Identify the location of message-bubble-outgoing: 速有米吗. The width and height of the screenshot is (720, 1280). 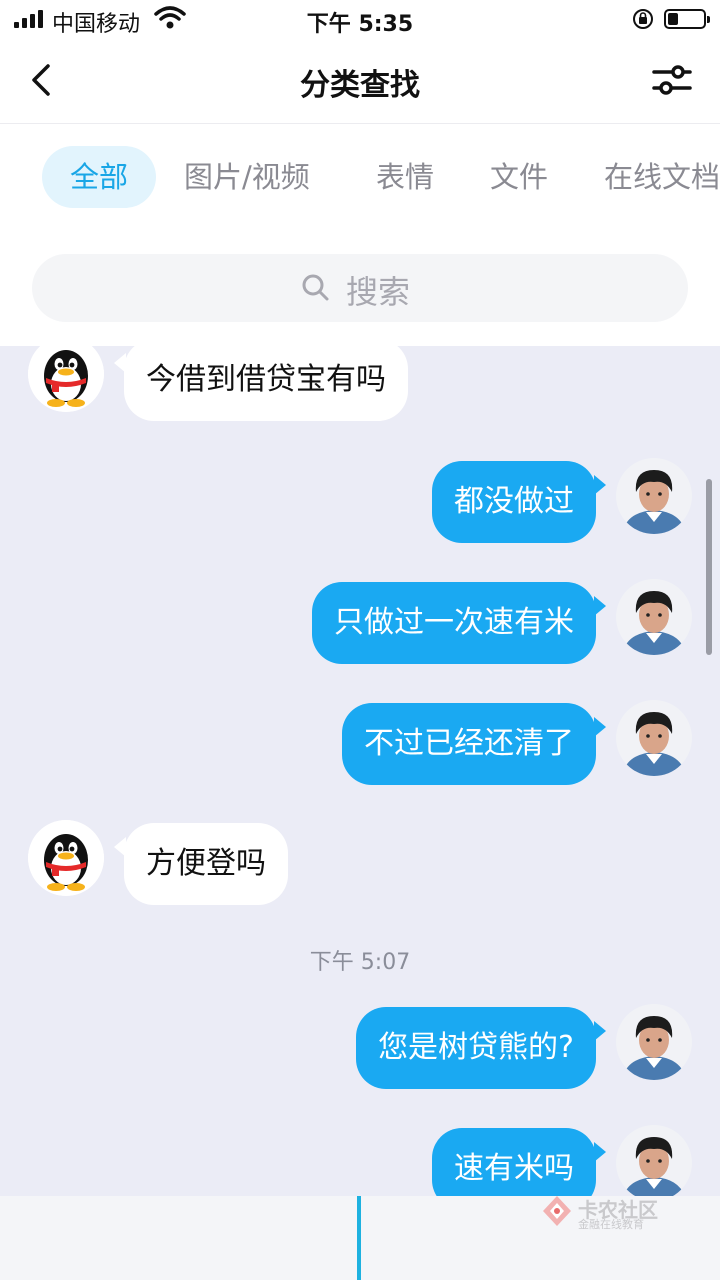
(519, 1162).